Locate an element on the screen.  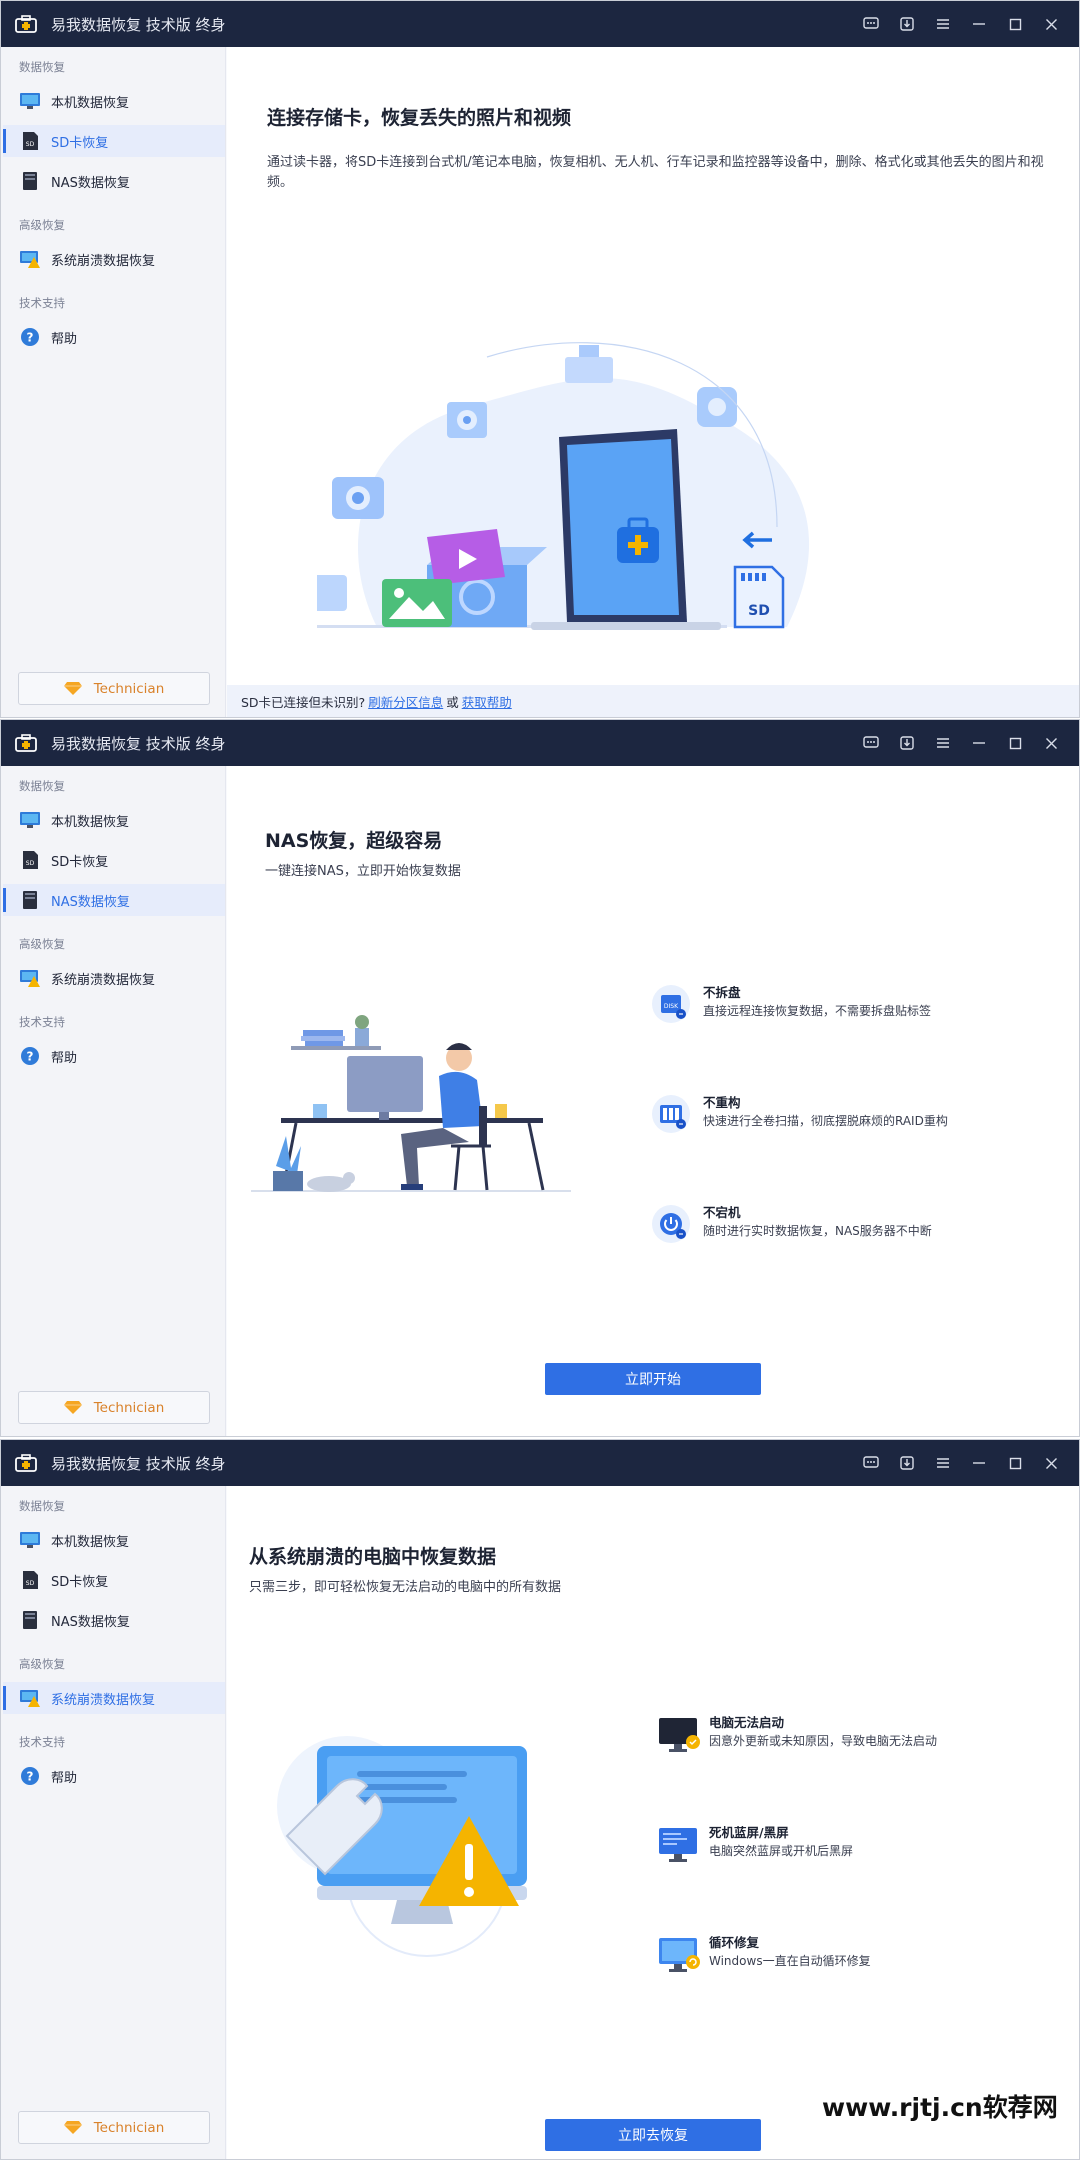
sd-recovery-illustration: SD is located at coordinates (563, 486).